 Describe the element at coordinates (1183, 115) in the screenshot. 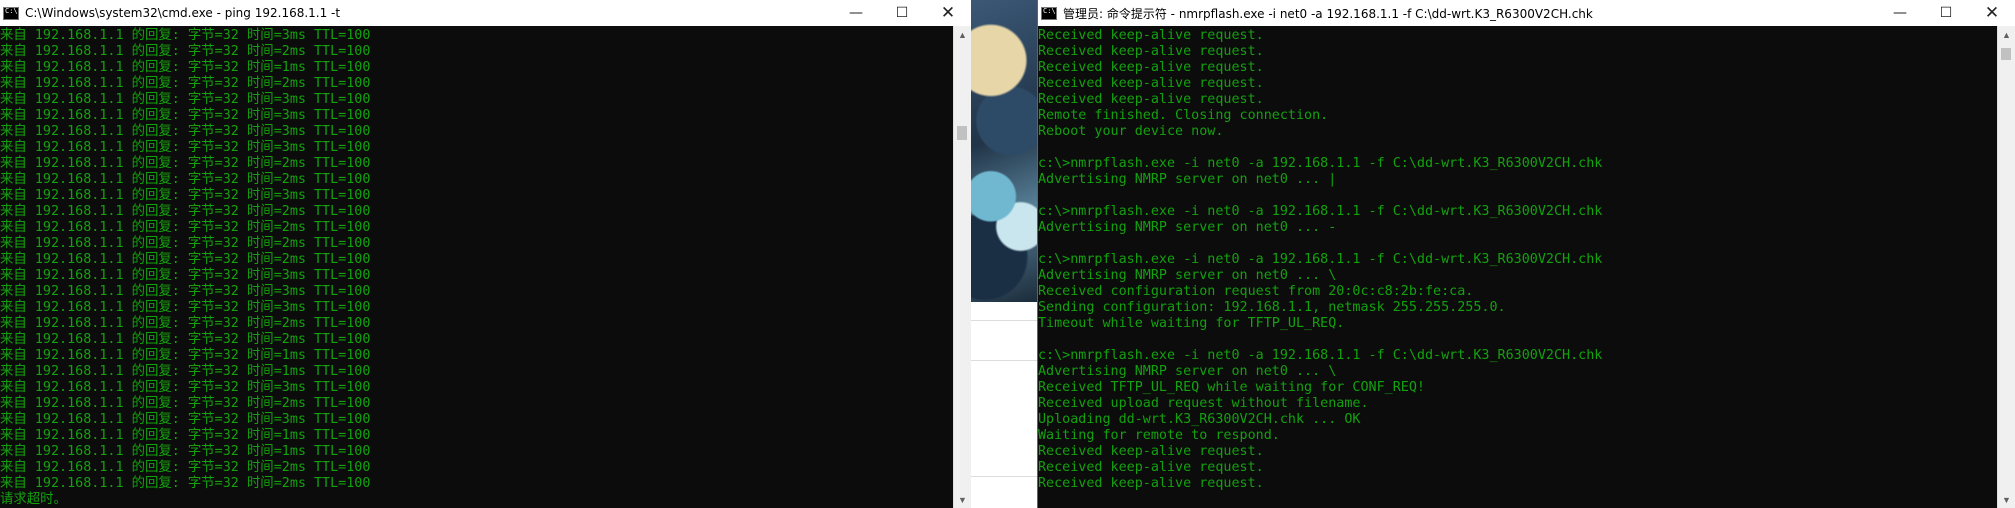

I see `console-line: Remote finished. Closing connection.` at that location.